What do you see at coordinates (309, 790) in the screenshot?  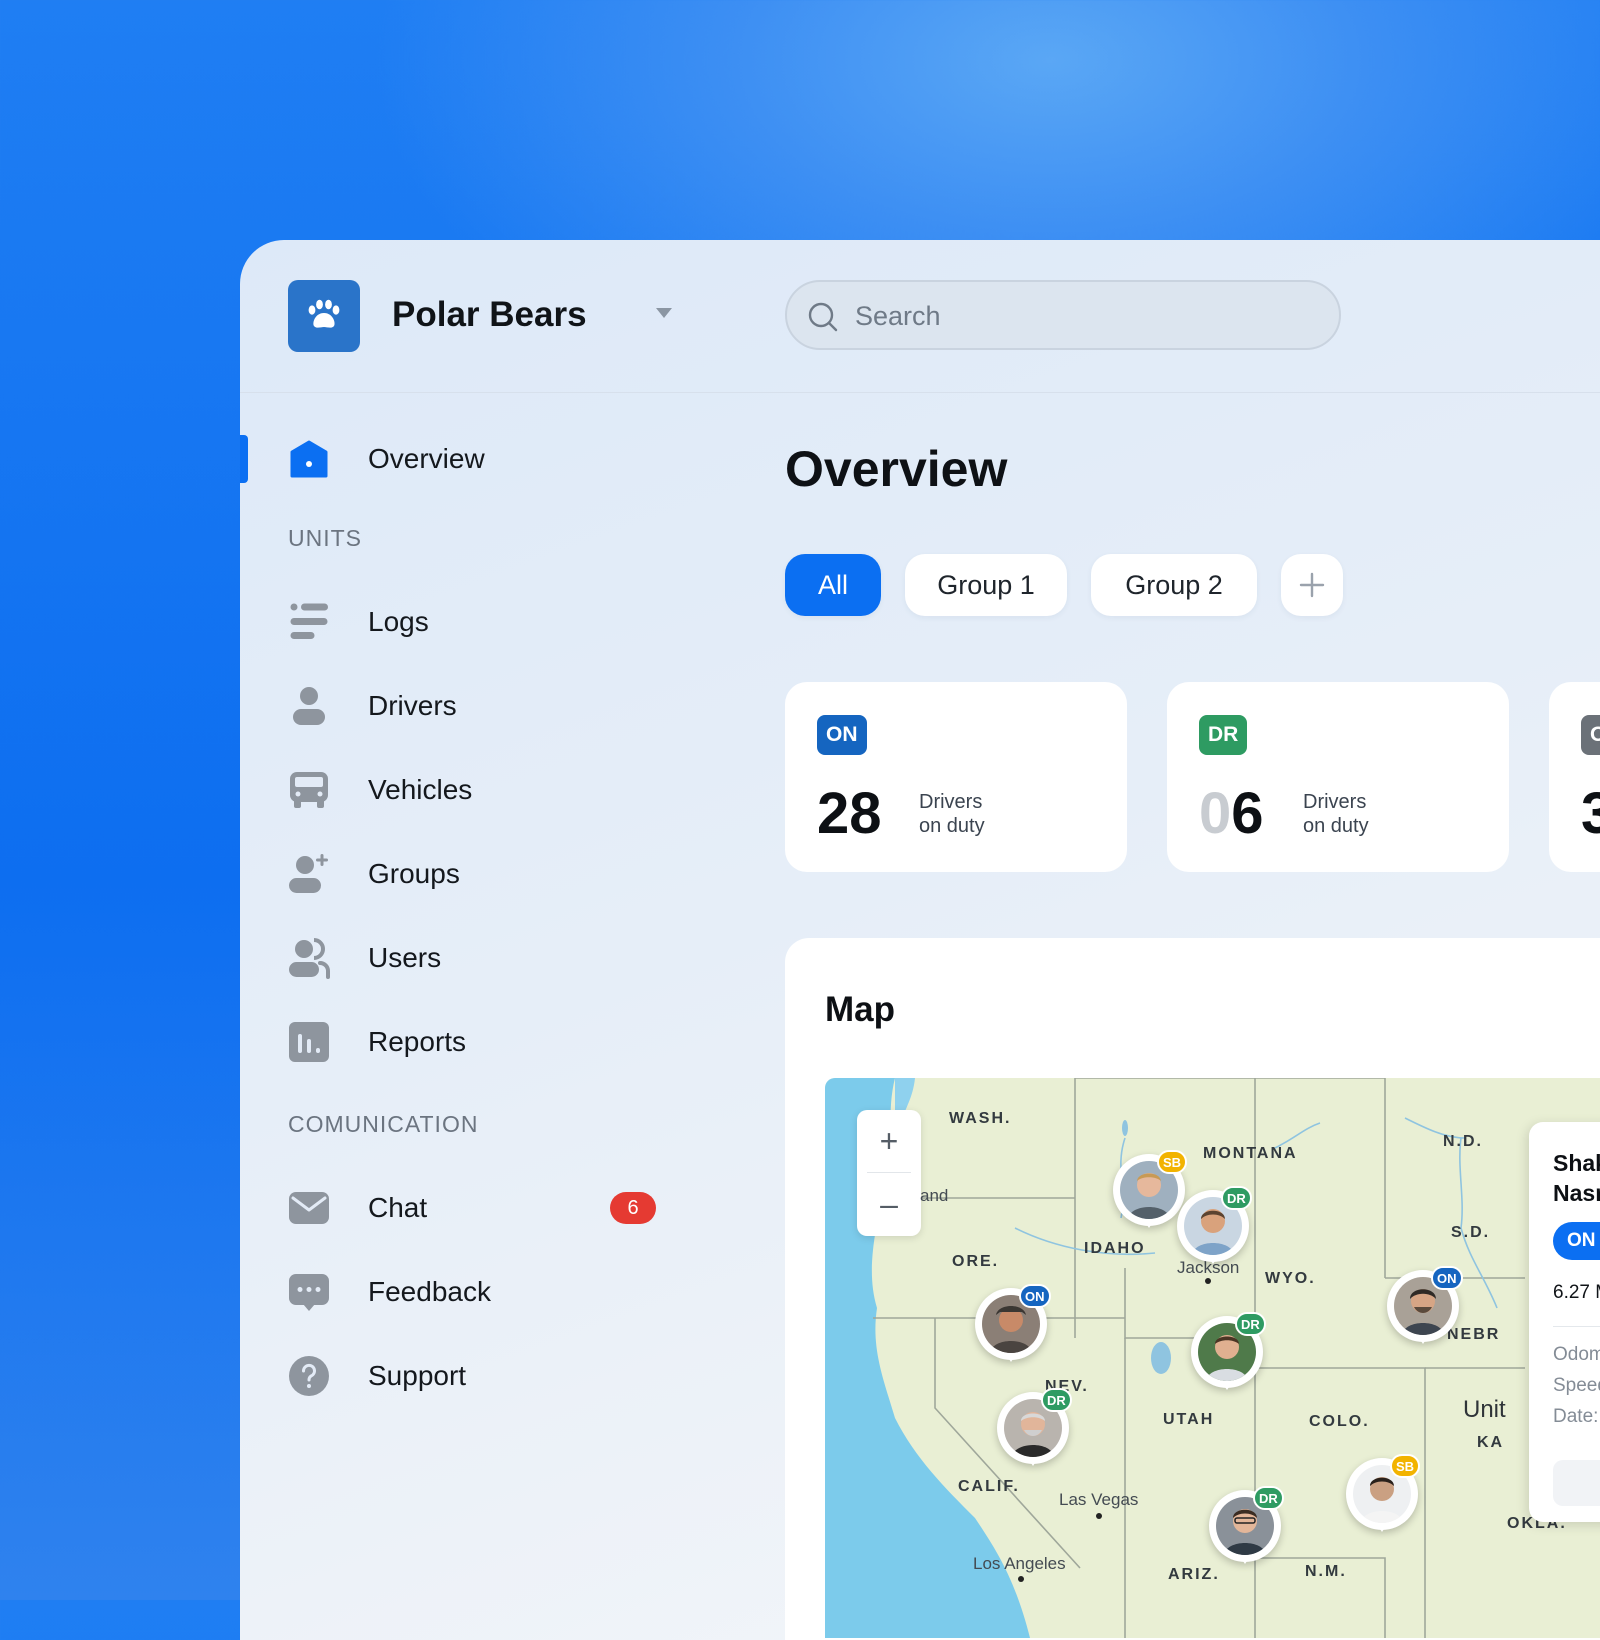 I see `vehicle-icon` at bounding box center [309, 790].